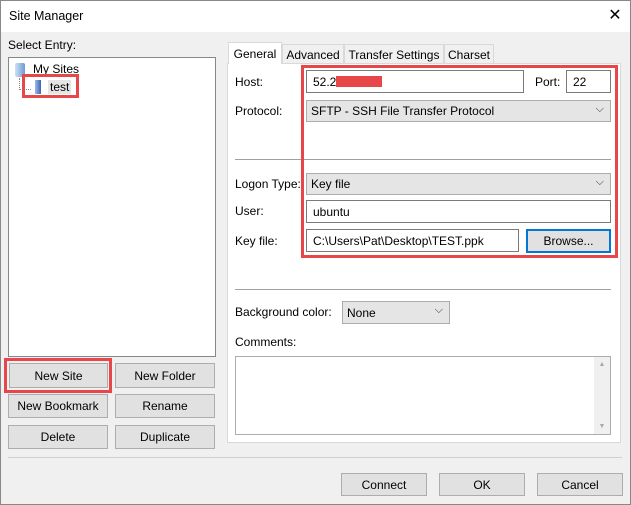 Image resolution: width=631 pixels, height=505 pixels. Describe the element at coordinates (268, 184) in the screenshot. I see `logon-type-label: Logon Type:` at that location.